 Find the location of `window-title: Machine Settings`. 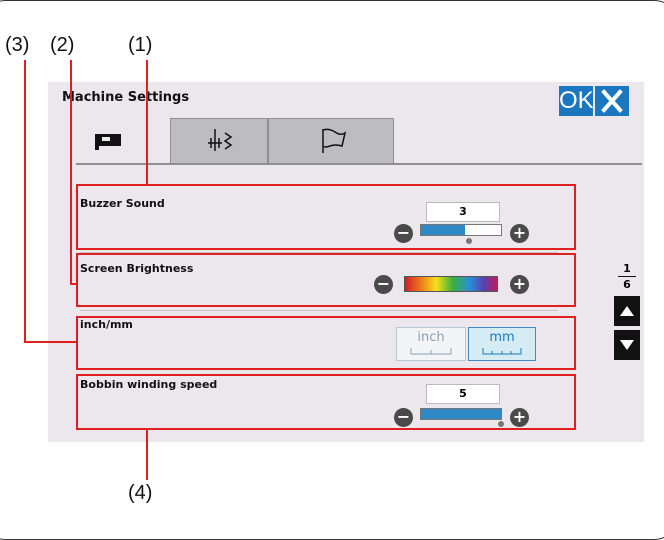

window-title: Machine Settings is located at coordinates (126, 97).